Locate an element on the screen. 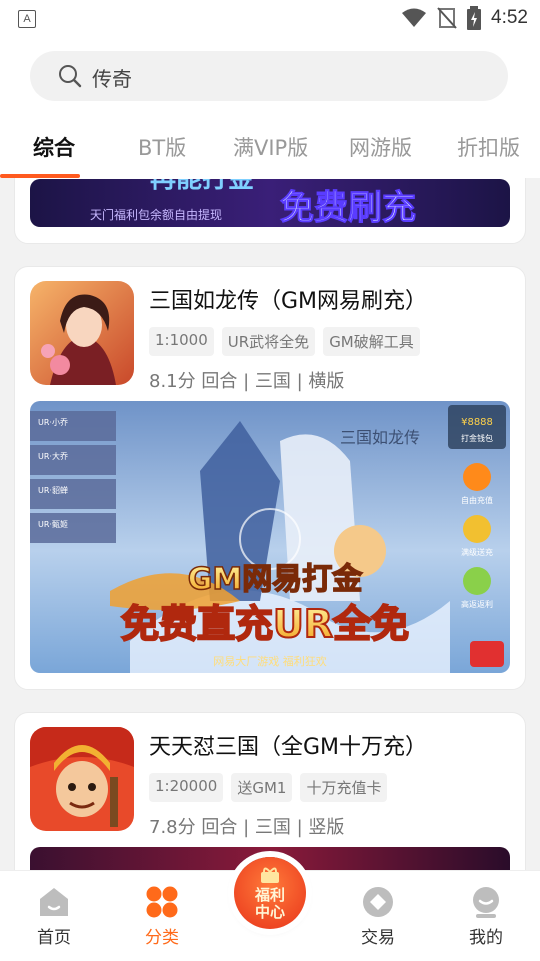  gift-icon is located at coordinates (270, 875).